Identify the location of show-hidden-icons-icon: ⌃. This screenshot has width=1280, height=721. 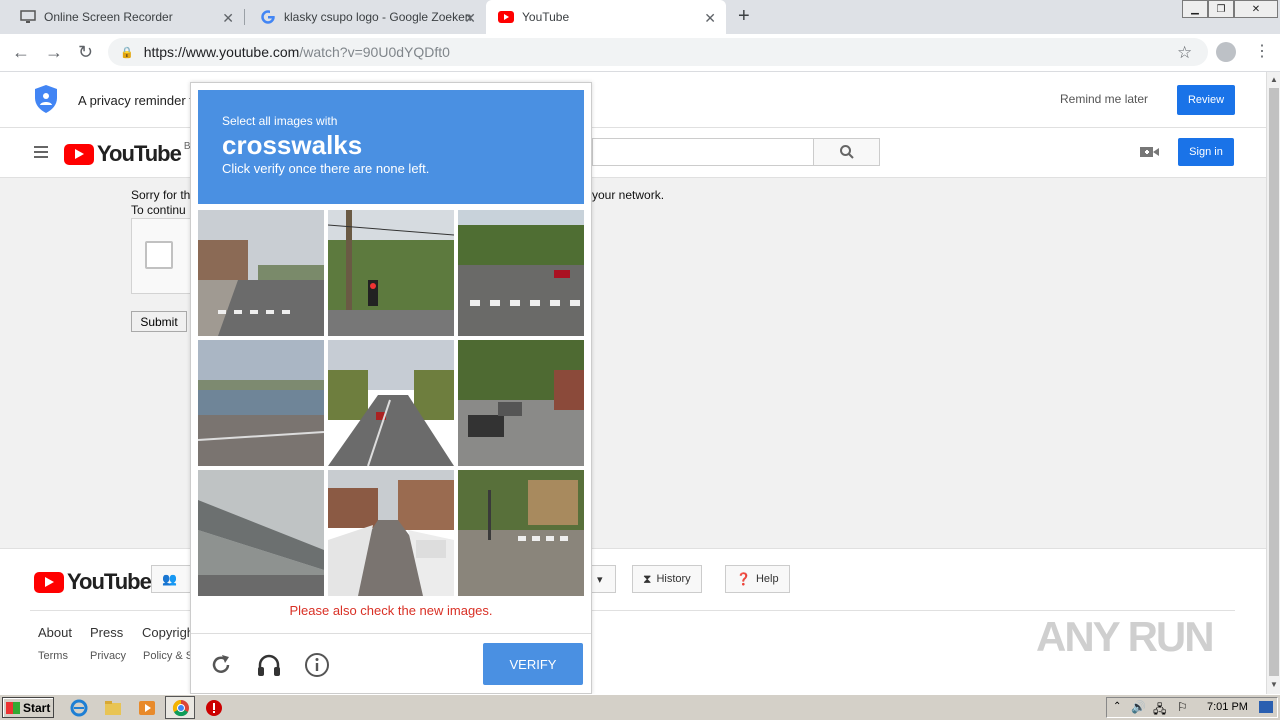
(1117, 706).